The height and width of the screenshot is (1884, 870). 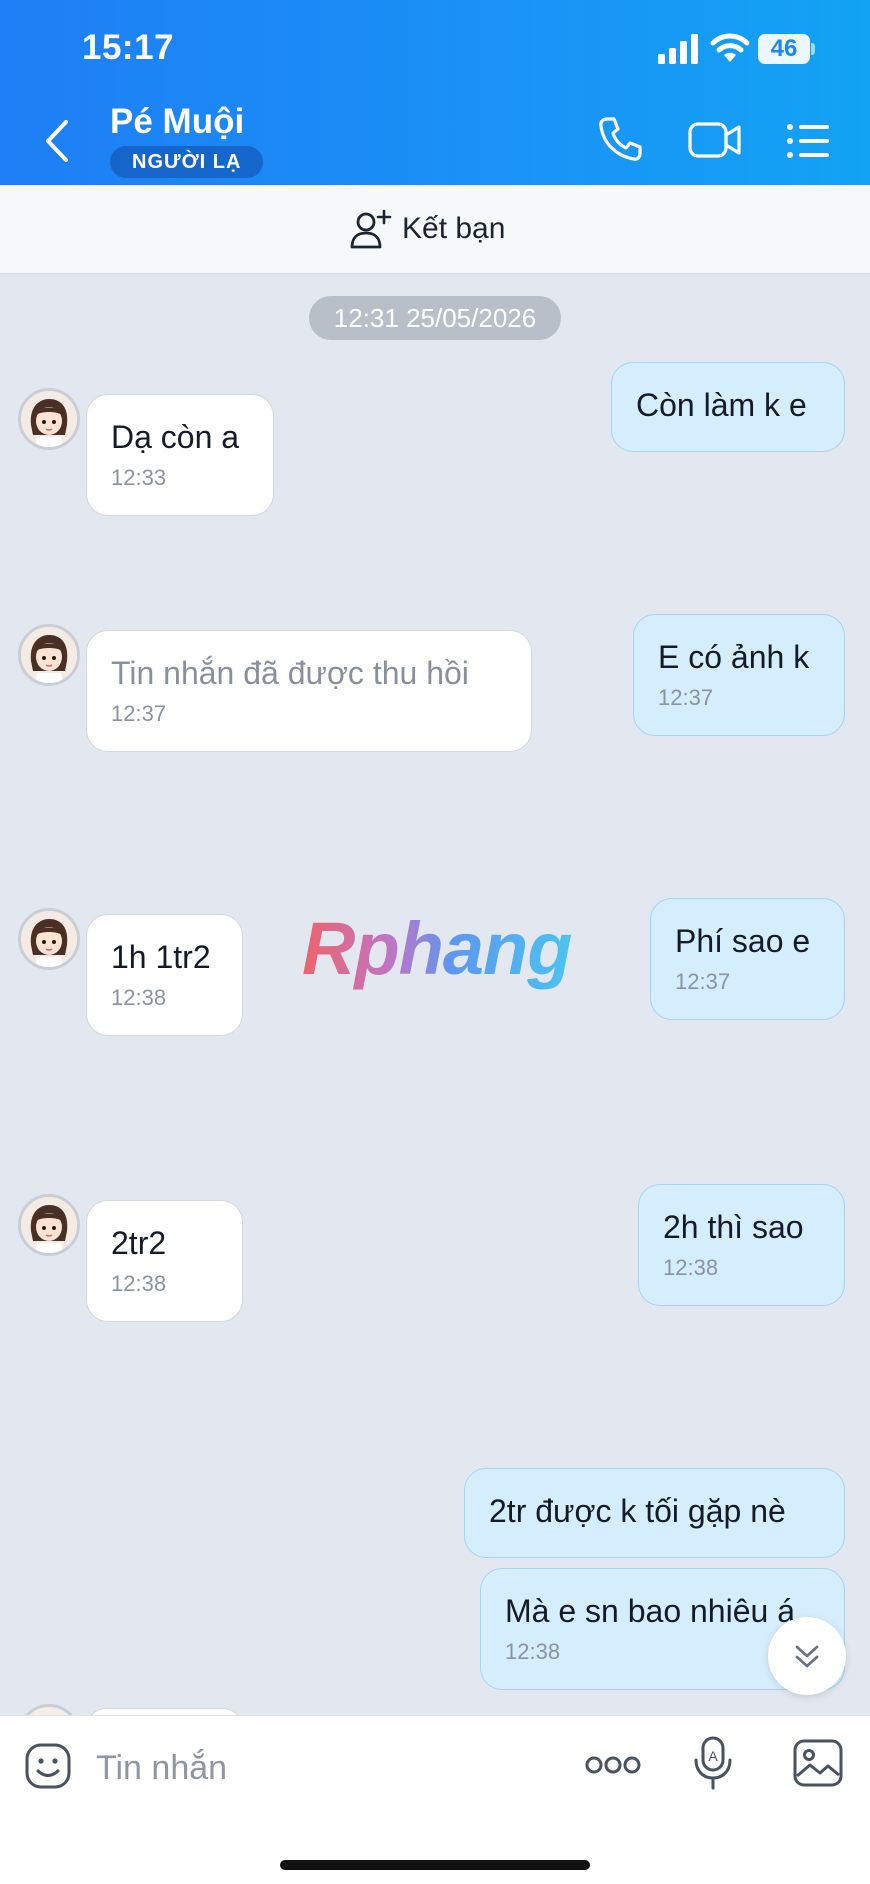 I want to click on message-composer: A, so click(x=435, y=1799).